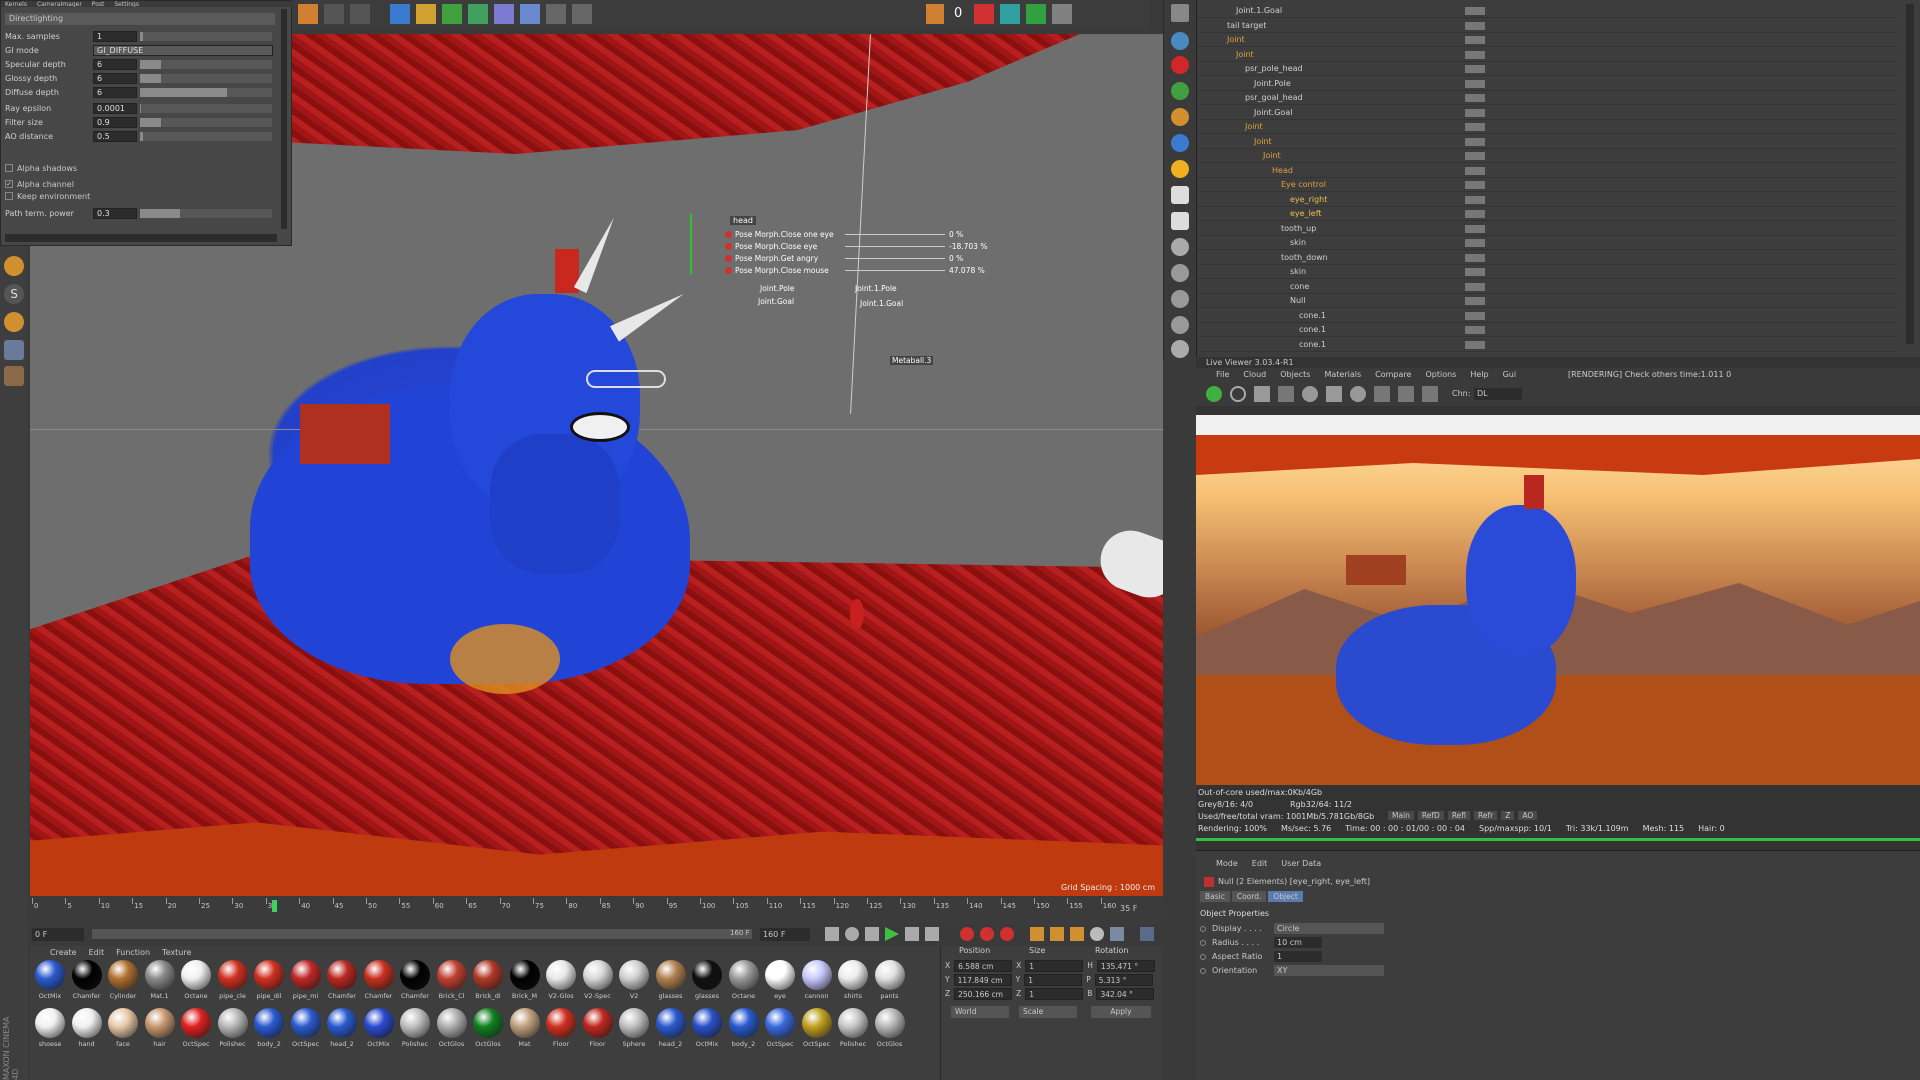  What do you see at coordinates (1547, 272) in the screenshot?
I see `object-row: skin` at bounding box center [1547, 272].